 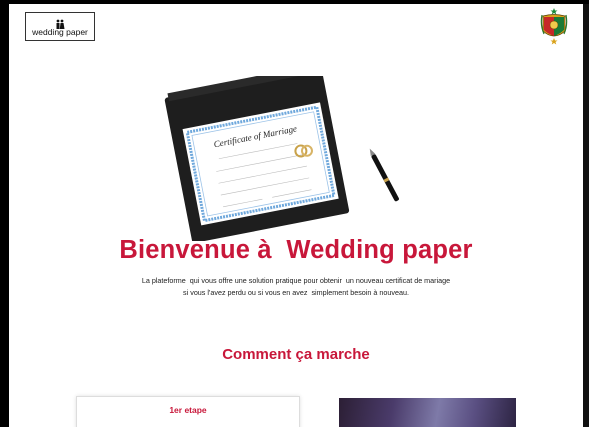 I want to click on site-logo: wedding paper, so click(x=60, y=26).